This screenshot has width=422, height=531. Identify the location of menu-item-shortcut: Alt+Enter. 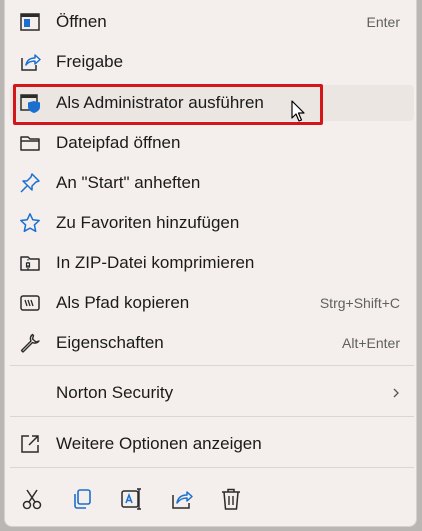
(371, 343).